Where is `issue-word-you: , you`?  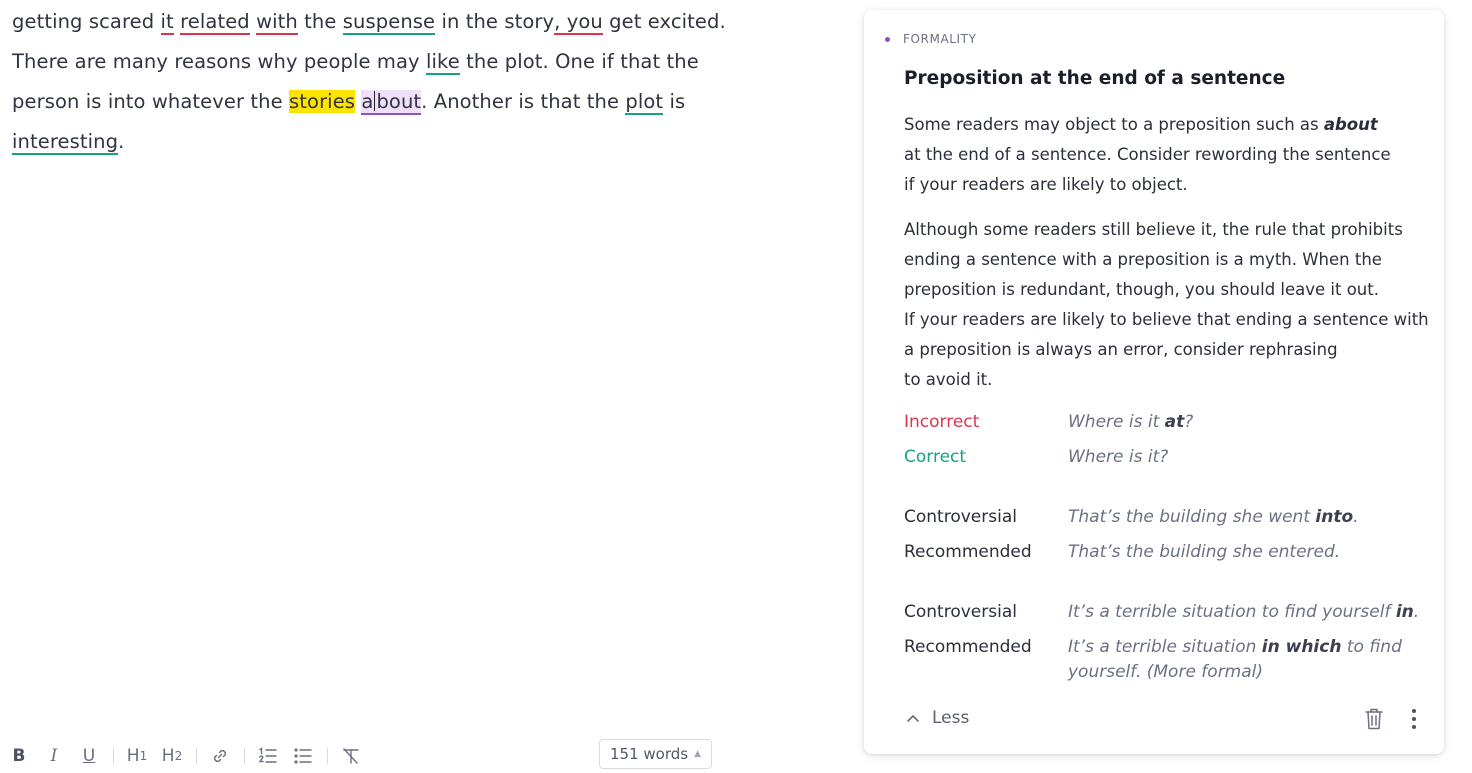
issue-word-you: , you is located at coordinates (578, 22).